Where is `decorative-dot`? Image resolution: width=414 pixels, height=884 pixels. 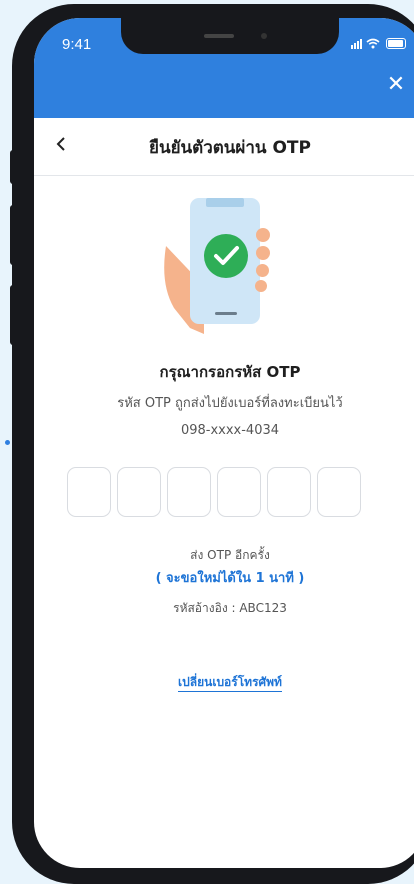 decorative-dot is located at coordinates (7, 442).